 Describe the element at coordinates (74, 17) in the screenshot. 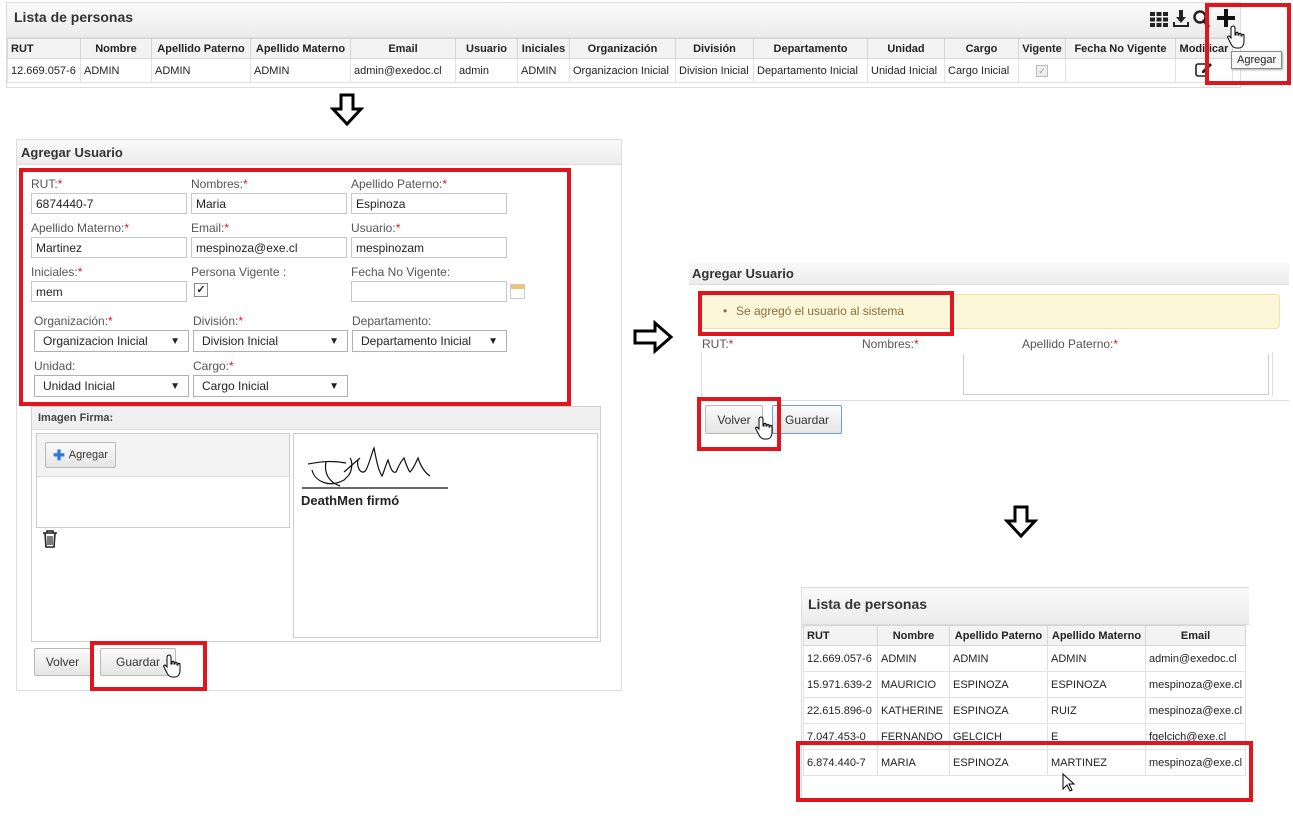

I see `top-list-title: Lista de personas` at that location.